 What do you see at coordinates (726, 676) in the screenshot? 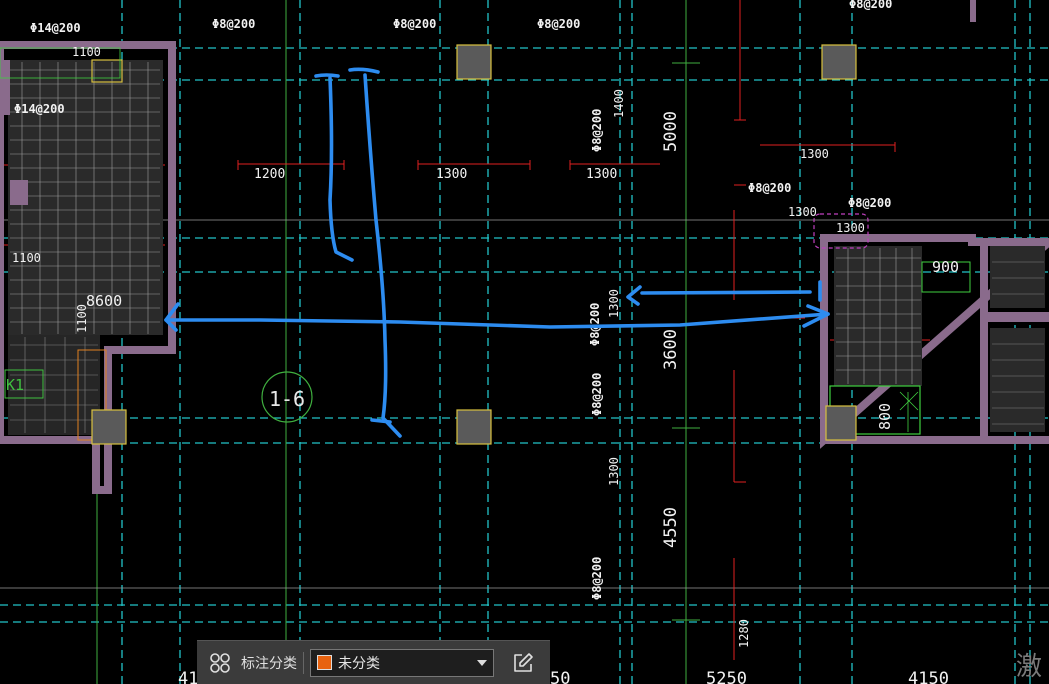
I see `dim-text: 5250` at bounding box center [726, 676].